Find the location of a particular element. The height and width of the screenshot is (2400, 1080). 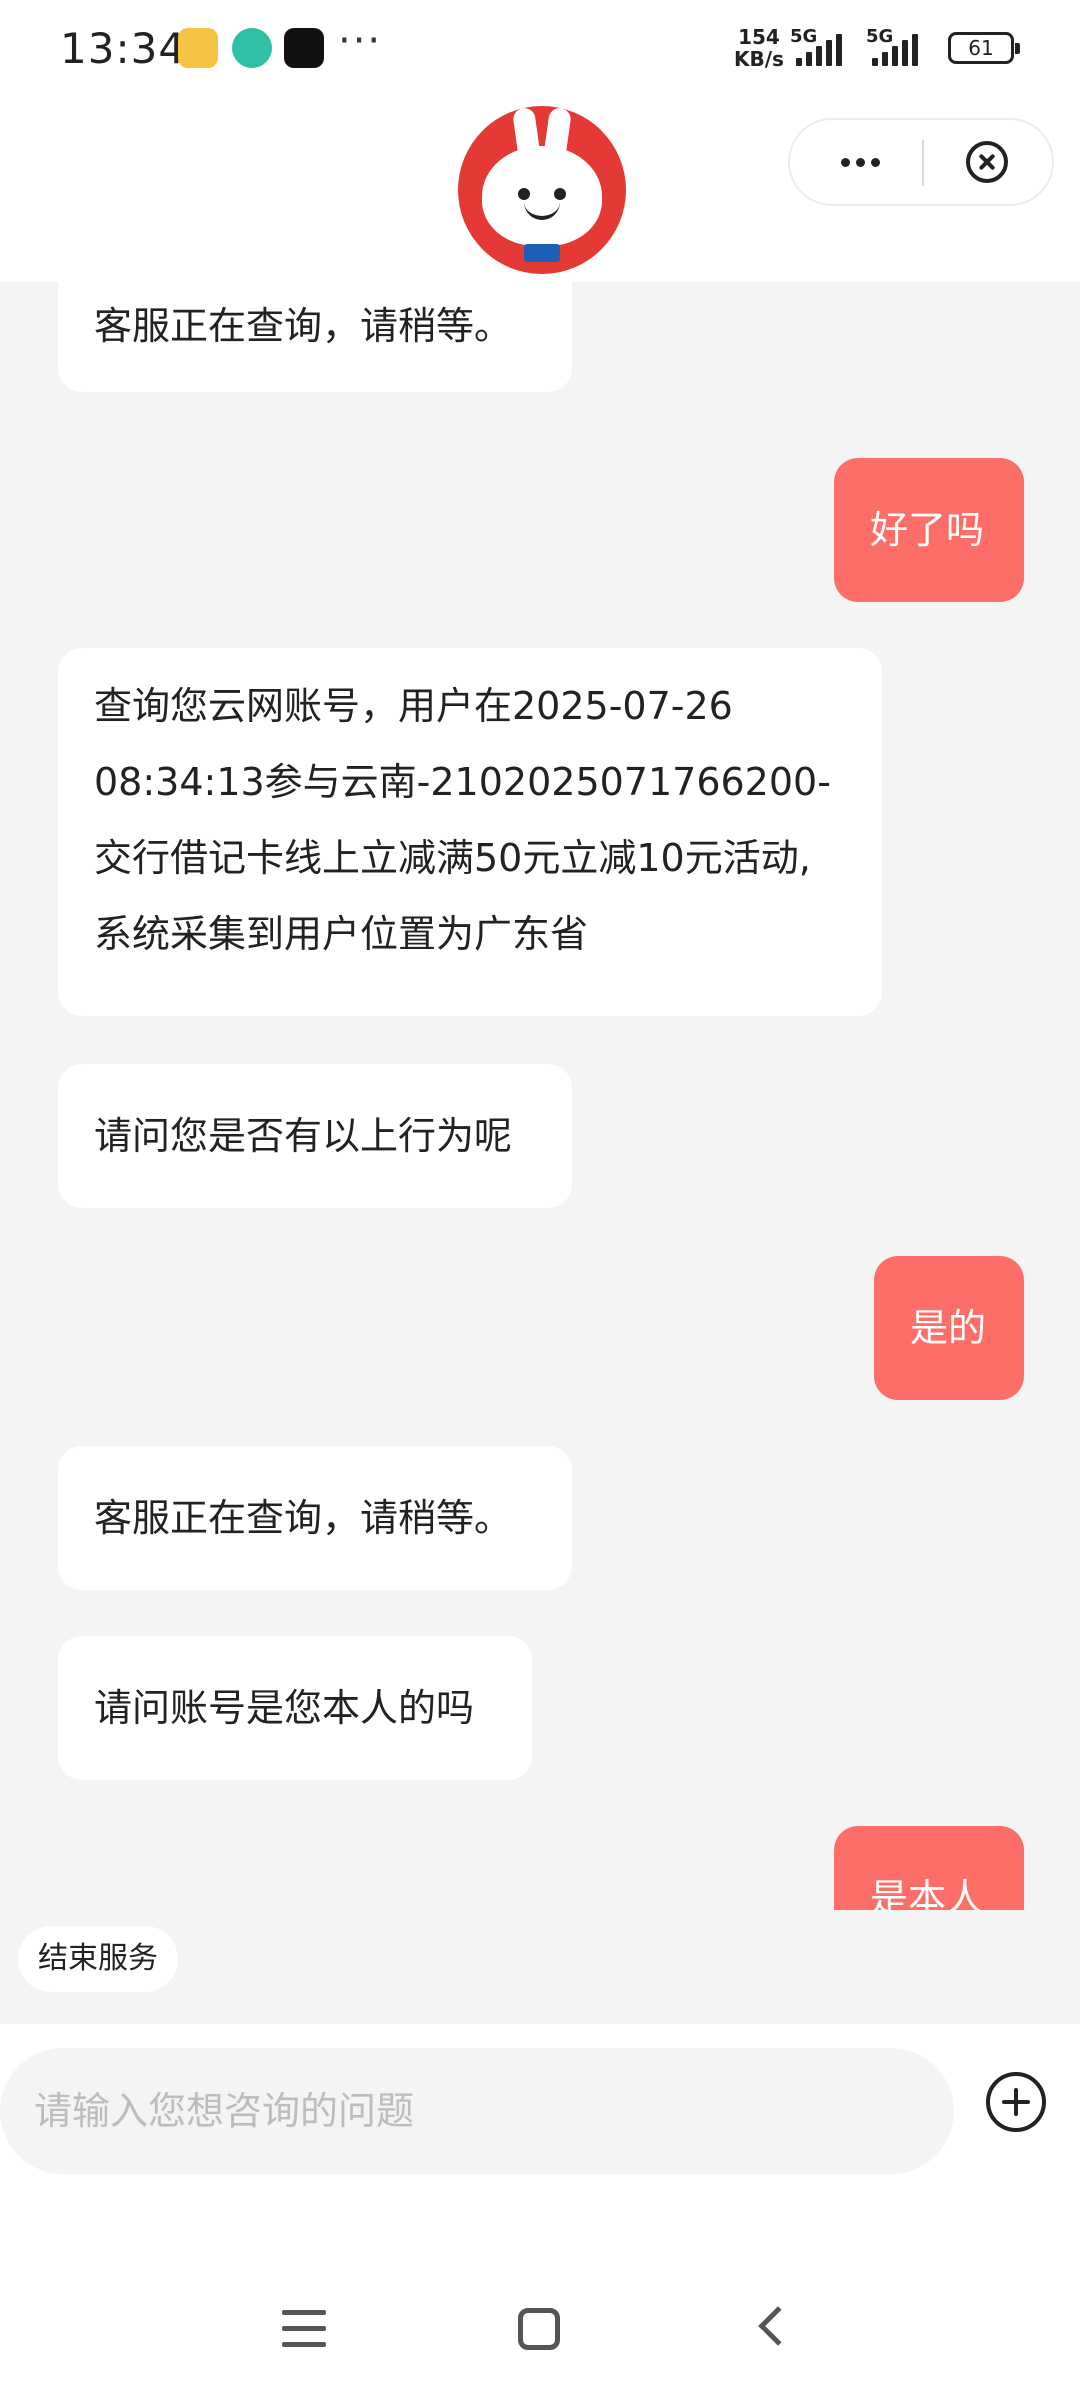

message-text-line: 系统采集到用户位置为广东省 is located at coordinates (341, 934).